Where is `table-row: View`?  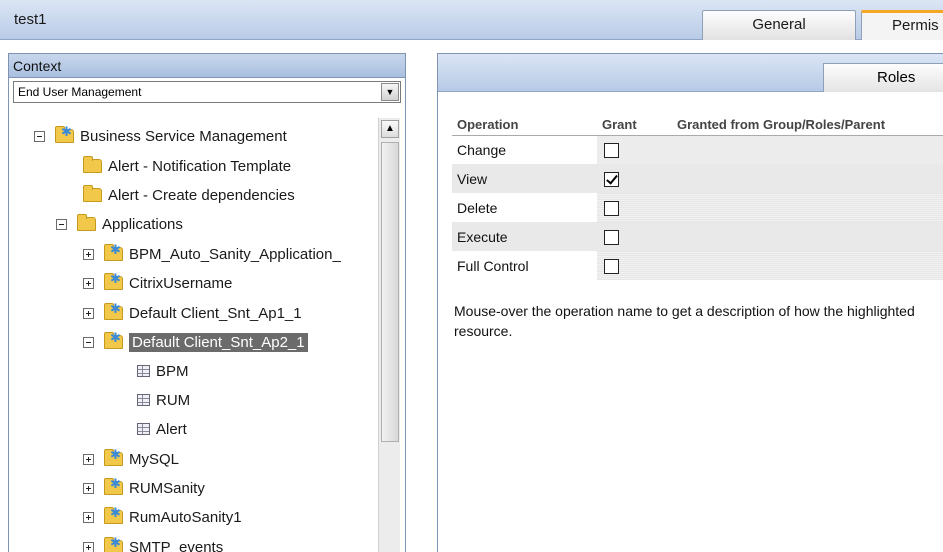 table-row: View is located at coordinates (697, 178).